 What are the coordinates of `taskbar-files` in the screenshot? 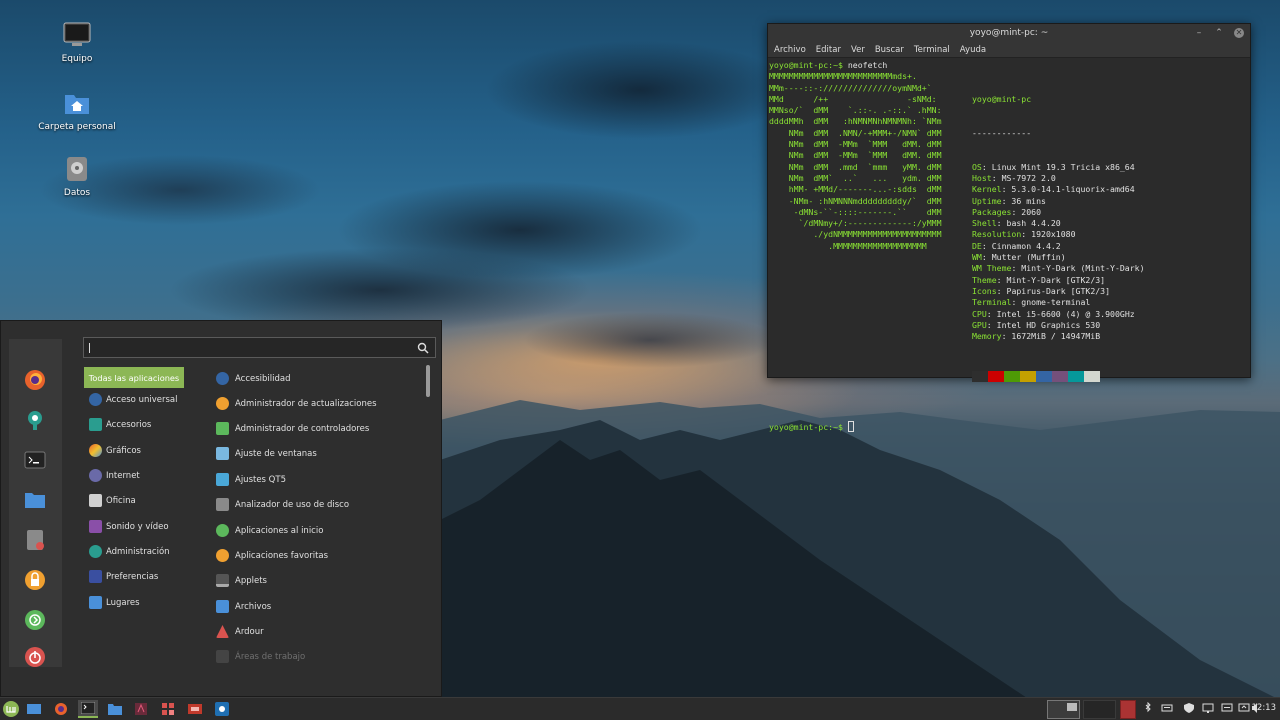 It's located at (115, 709).